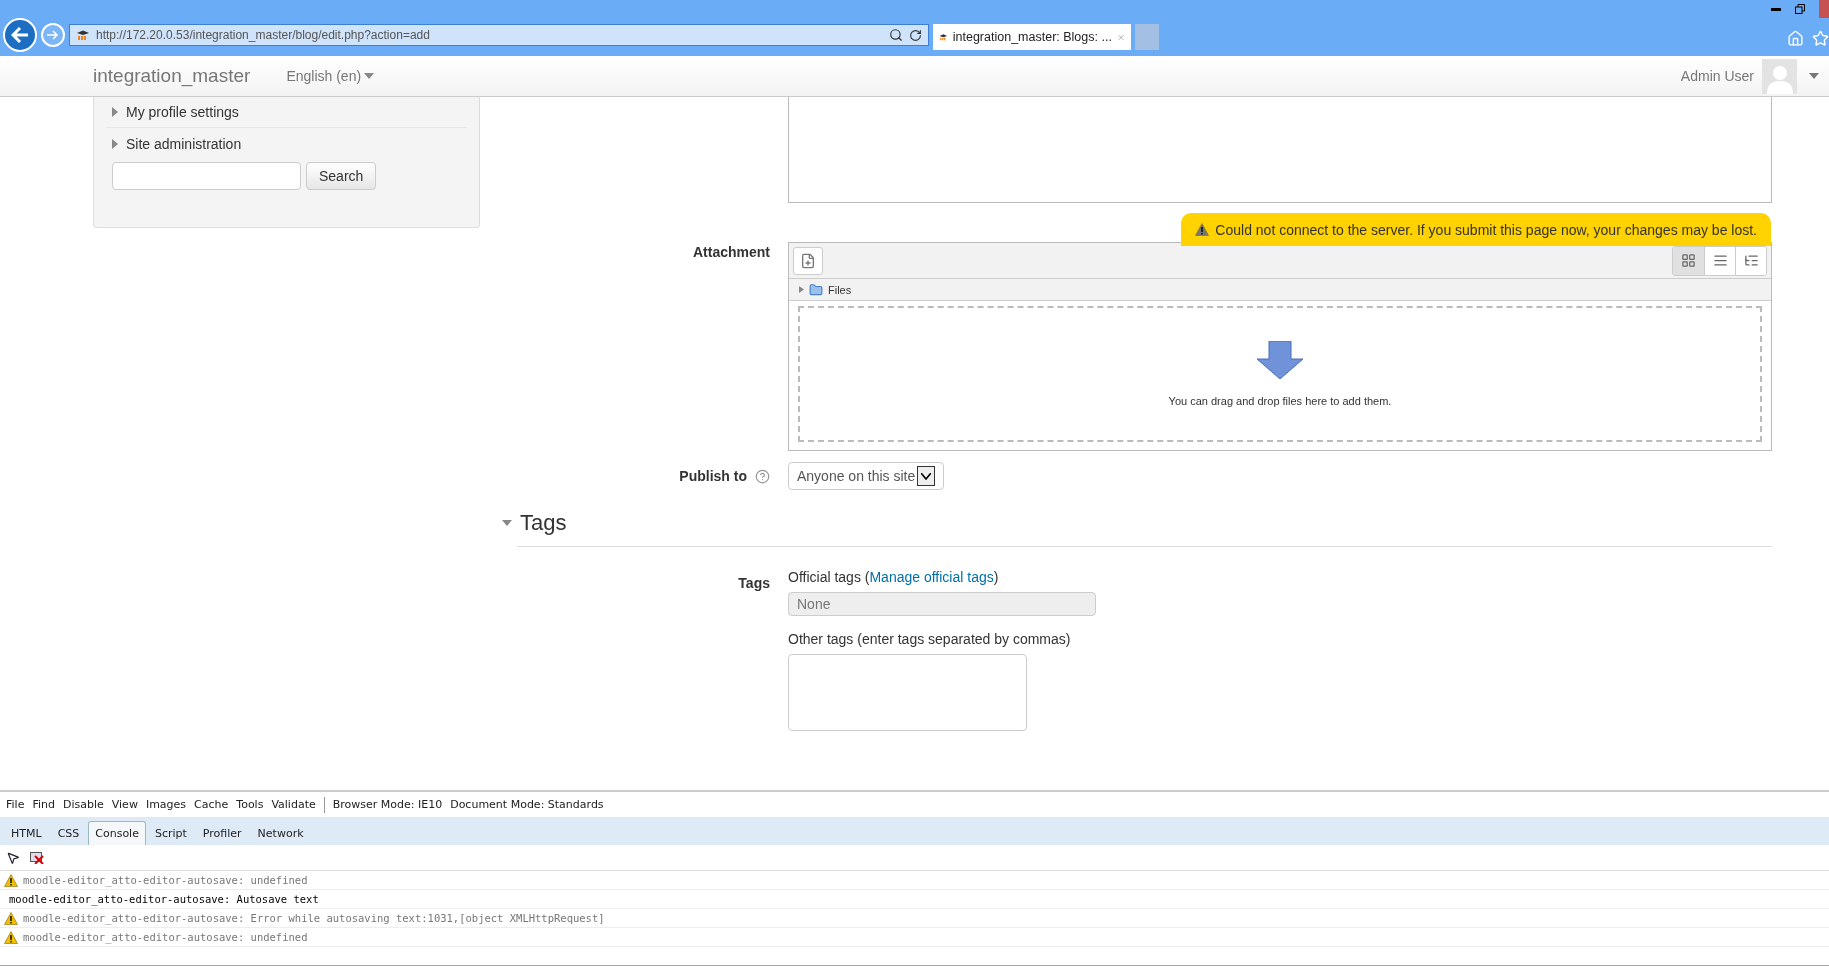 This screenshot has width=1829, height=977. I want to click on arrow-down-icon, so click(1280, 360).